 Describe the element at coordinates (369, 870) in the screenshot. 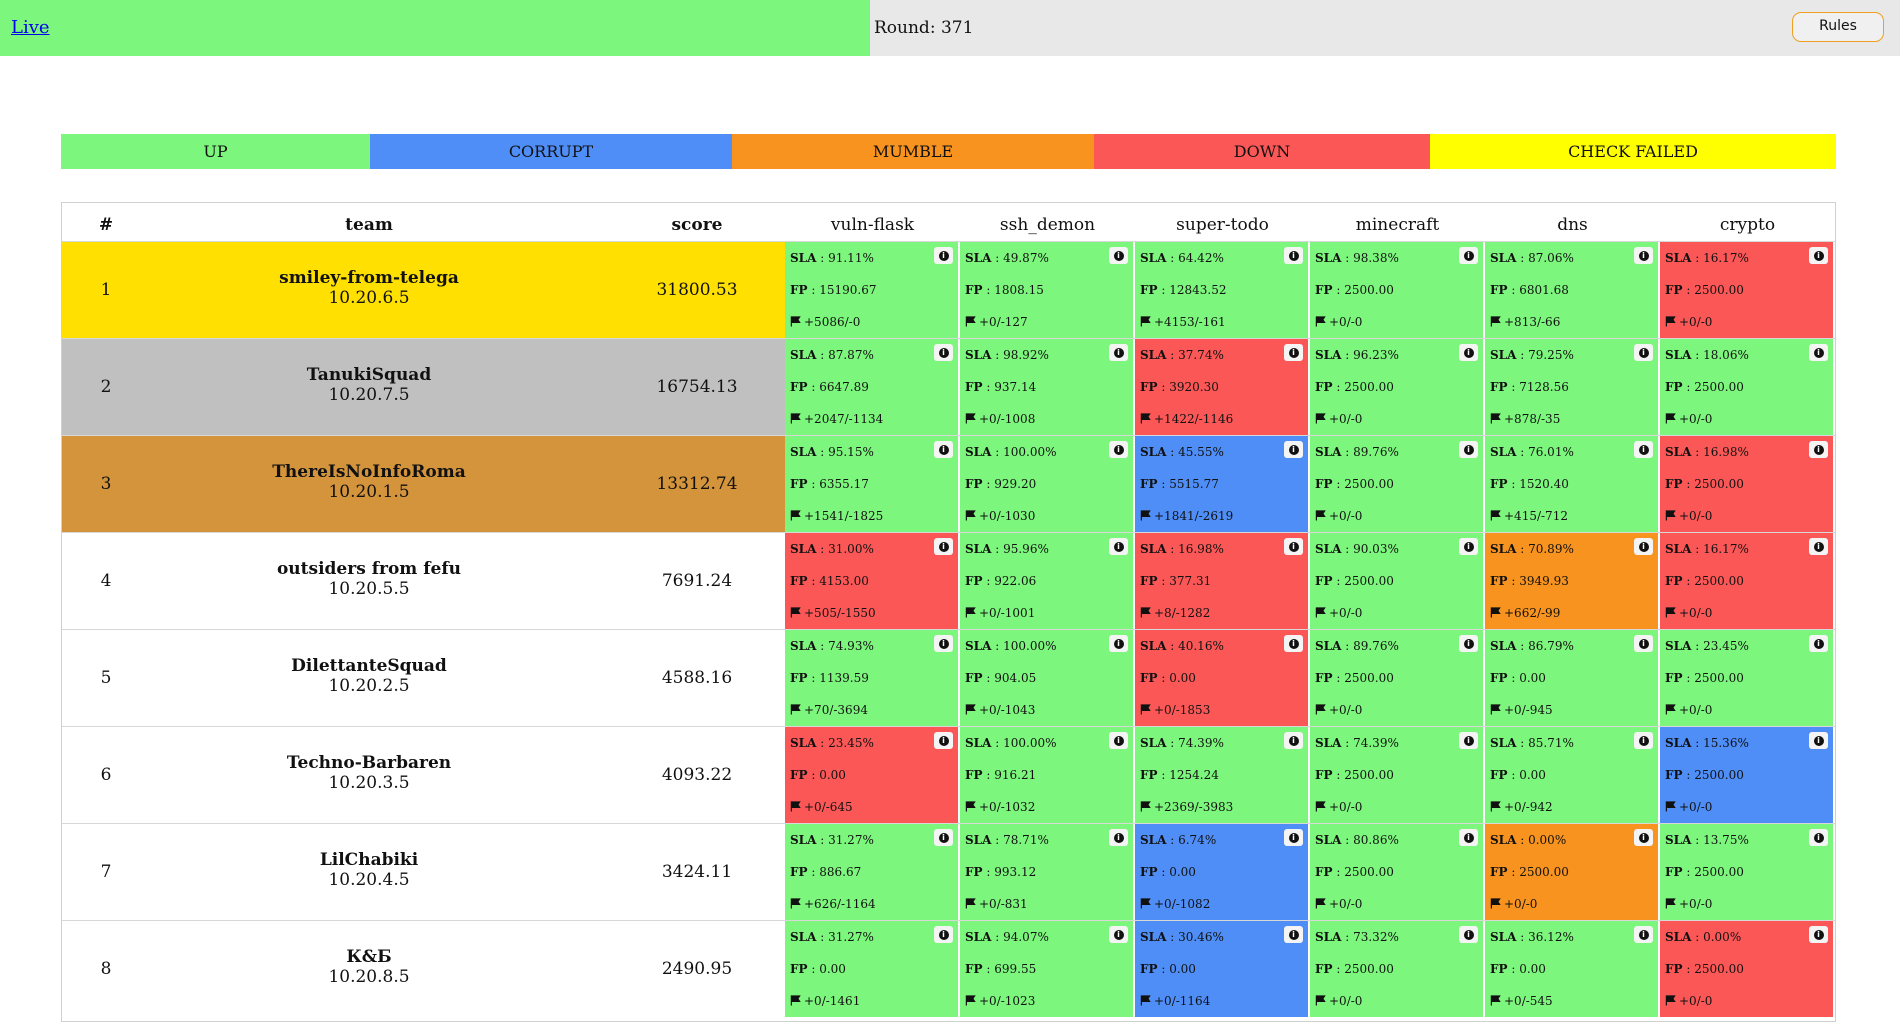

I see `team-info: LilChabiki 10.20.4.5` at that location.